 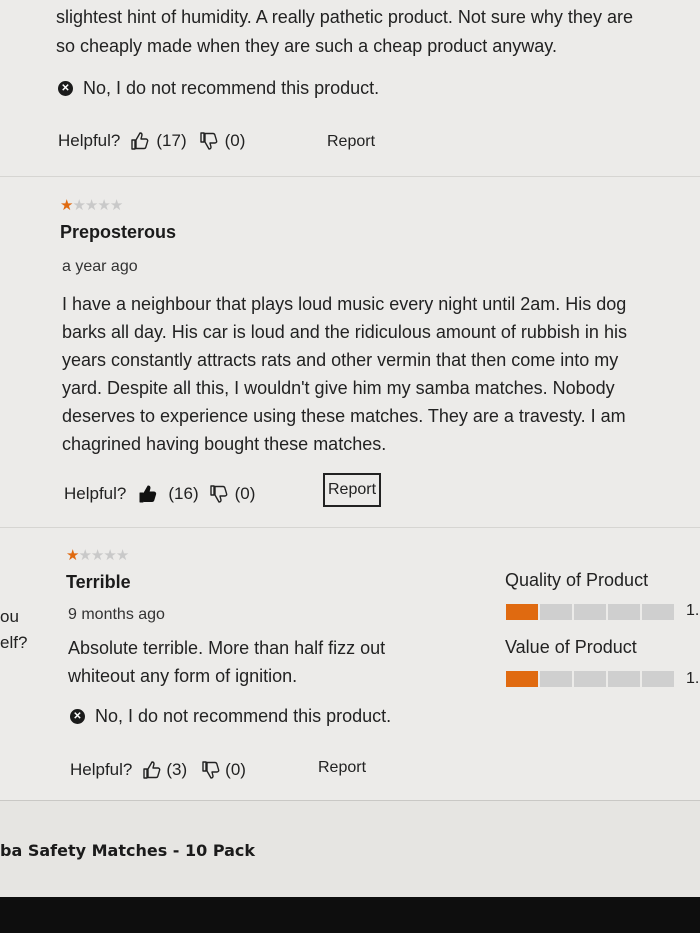 What do you see at coordinates (183, 676) in the screenshot?
I see `review-body-line: whiteout any form of ignition.` at bounding box center [183, 676].